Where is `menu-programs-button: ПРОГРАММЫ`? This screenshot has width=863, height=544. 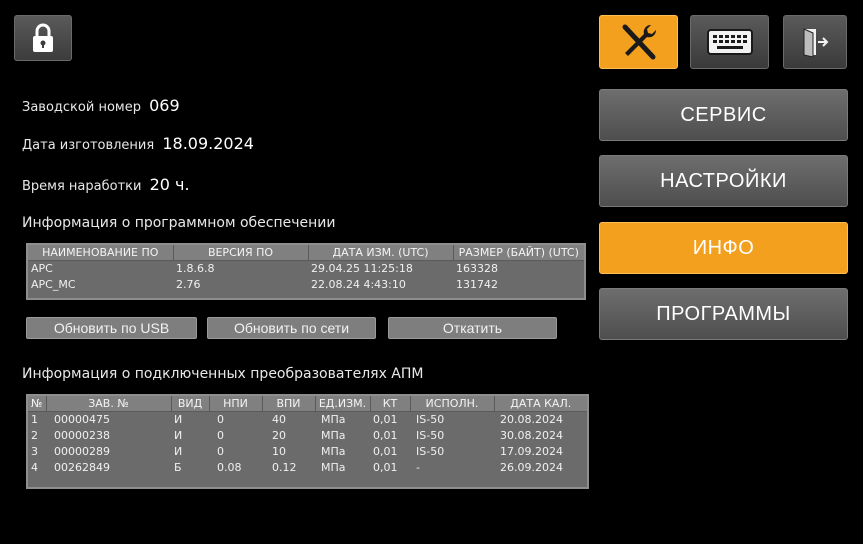 menu-programs-button: ПРОГРАММЫ is located at coordinates (723, 314).